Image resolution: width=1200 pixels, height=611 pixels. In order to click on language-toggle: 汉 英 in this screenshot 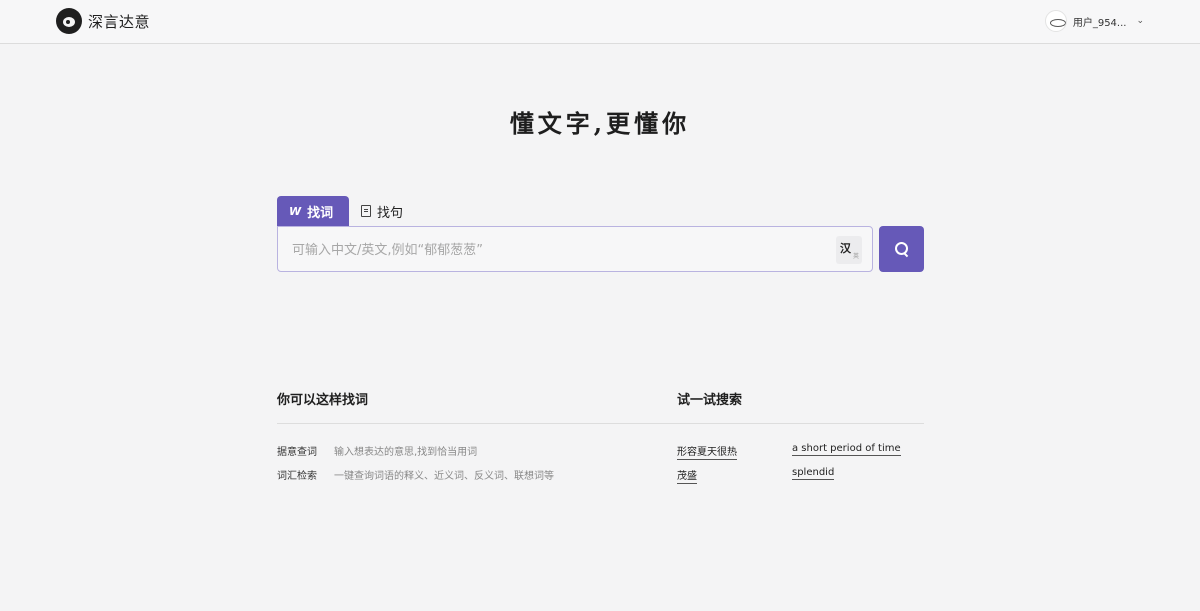, I will do `click(849, 250)`.